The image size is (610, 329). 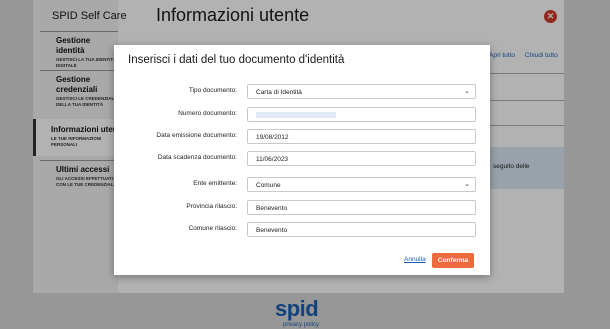 I want to click on data-emissione-value: 19/08/2012, so click(x=272, y=137).